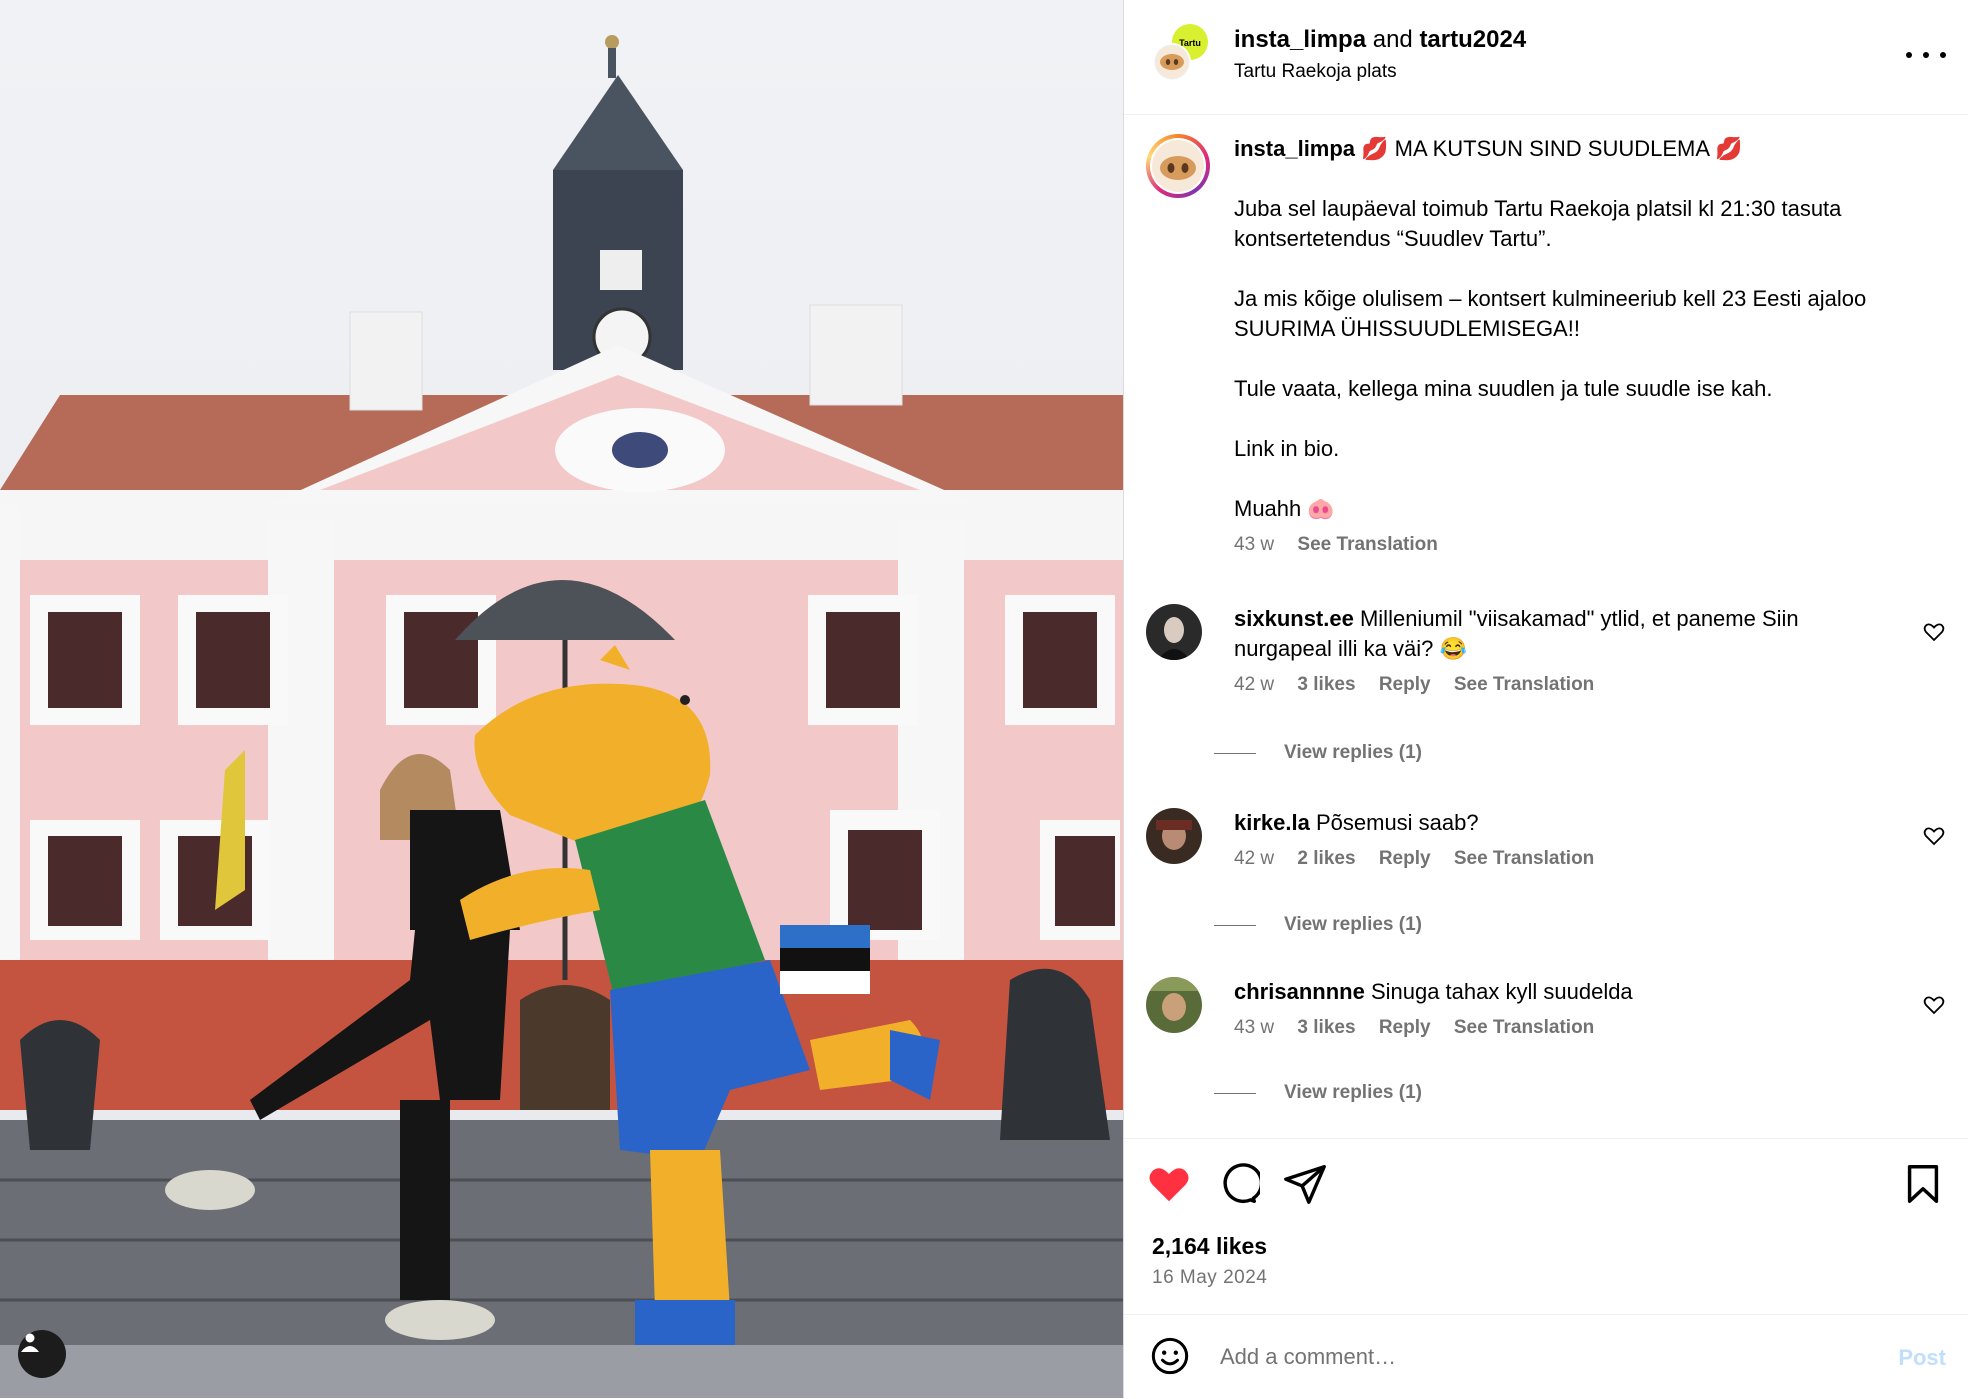 This screenshot has width=1968, height=1399. I want to click on comment-meta: 42 w 2 likes Reply See Translation, so click(1565, 859).